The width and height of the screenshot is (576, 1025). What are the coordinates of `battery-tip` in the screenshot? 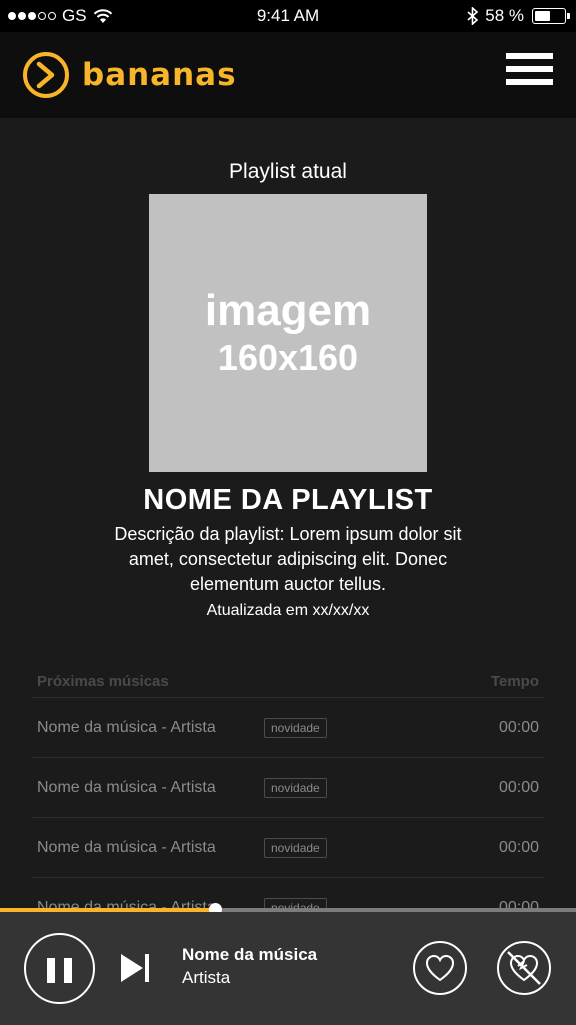 It's located at (568, 16).